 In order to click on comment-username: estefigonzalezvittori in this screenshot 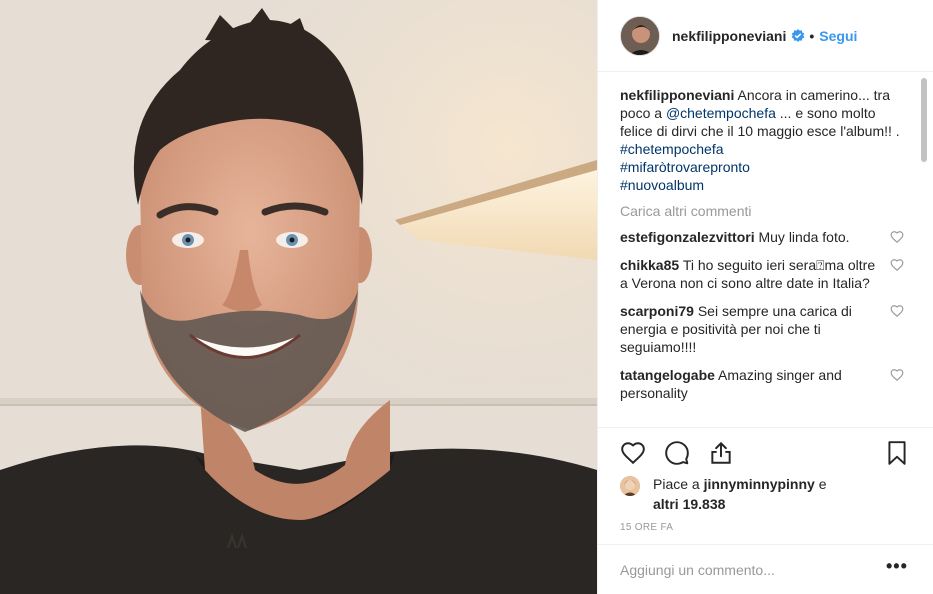, I will do `click(687, 237)`.